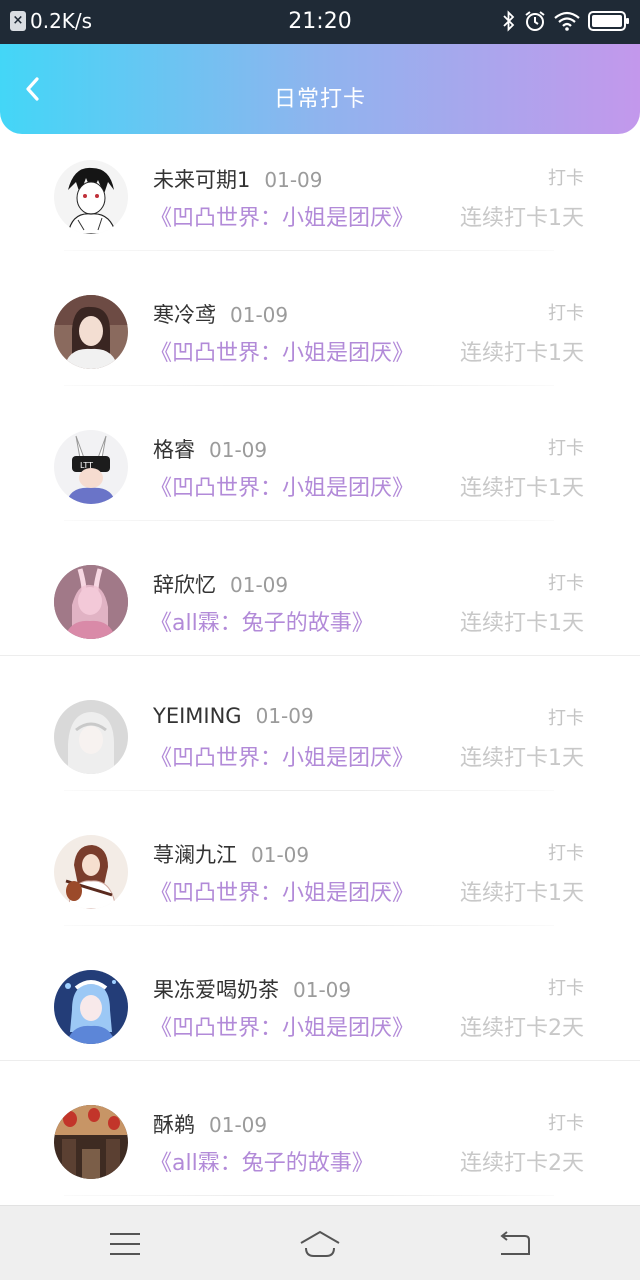  I want to click on back-icon, so click(515, 1243).